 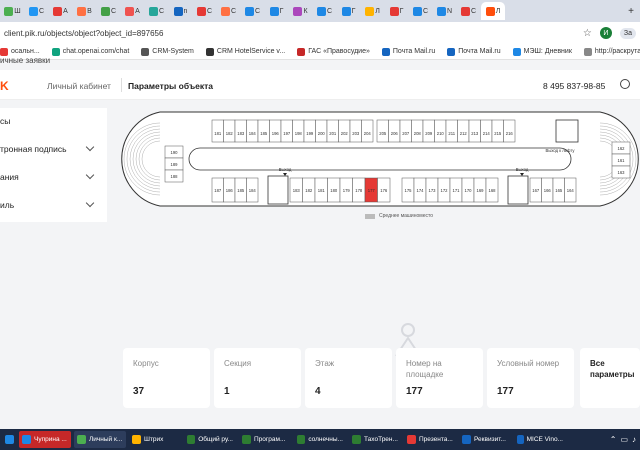 I want to click on spot-label: 170, so click(x=469, y=190).